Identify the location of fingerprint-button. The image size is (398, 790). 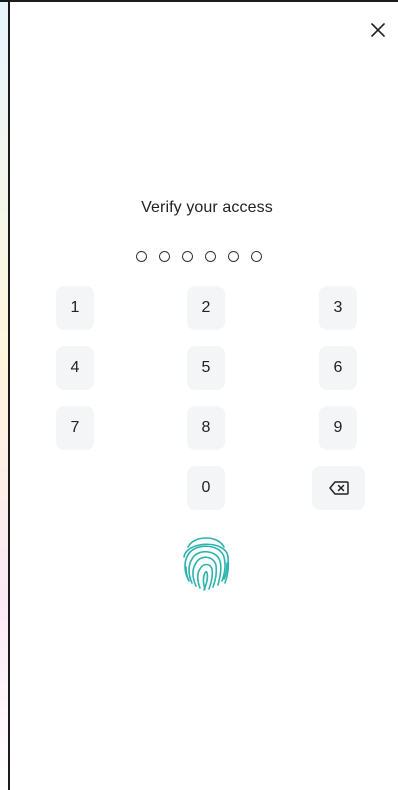
(206, 561).